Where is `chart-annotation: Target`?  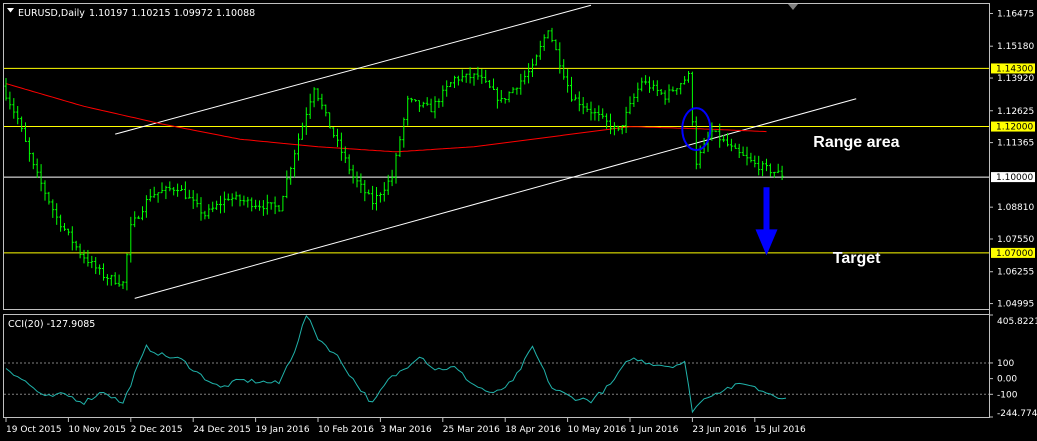
chart-annotation: Target is located at coordinates (857, 258).